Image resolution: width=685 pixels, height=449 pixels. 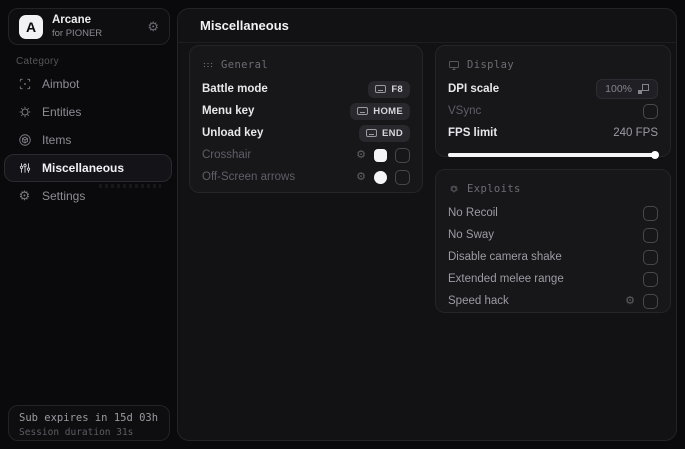 I want to click on panel-title: Exploits, so click(x=494, y=189).